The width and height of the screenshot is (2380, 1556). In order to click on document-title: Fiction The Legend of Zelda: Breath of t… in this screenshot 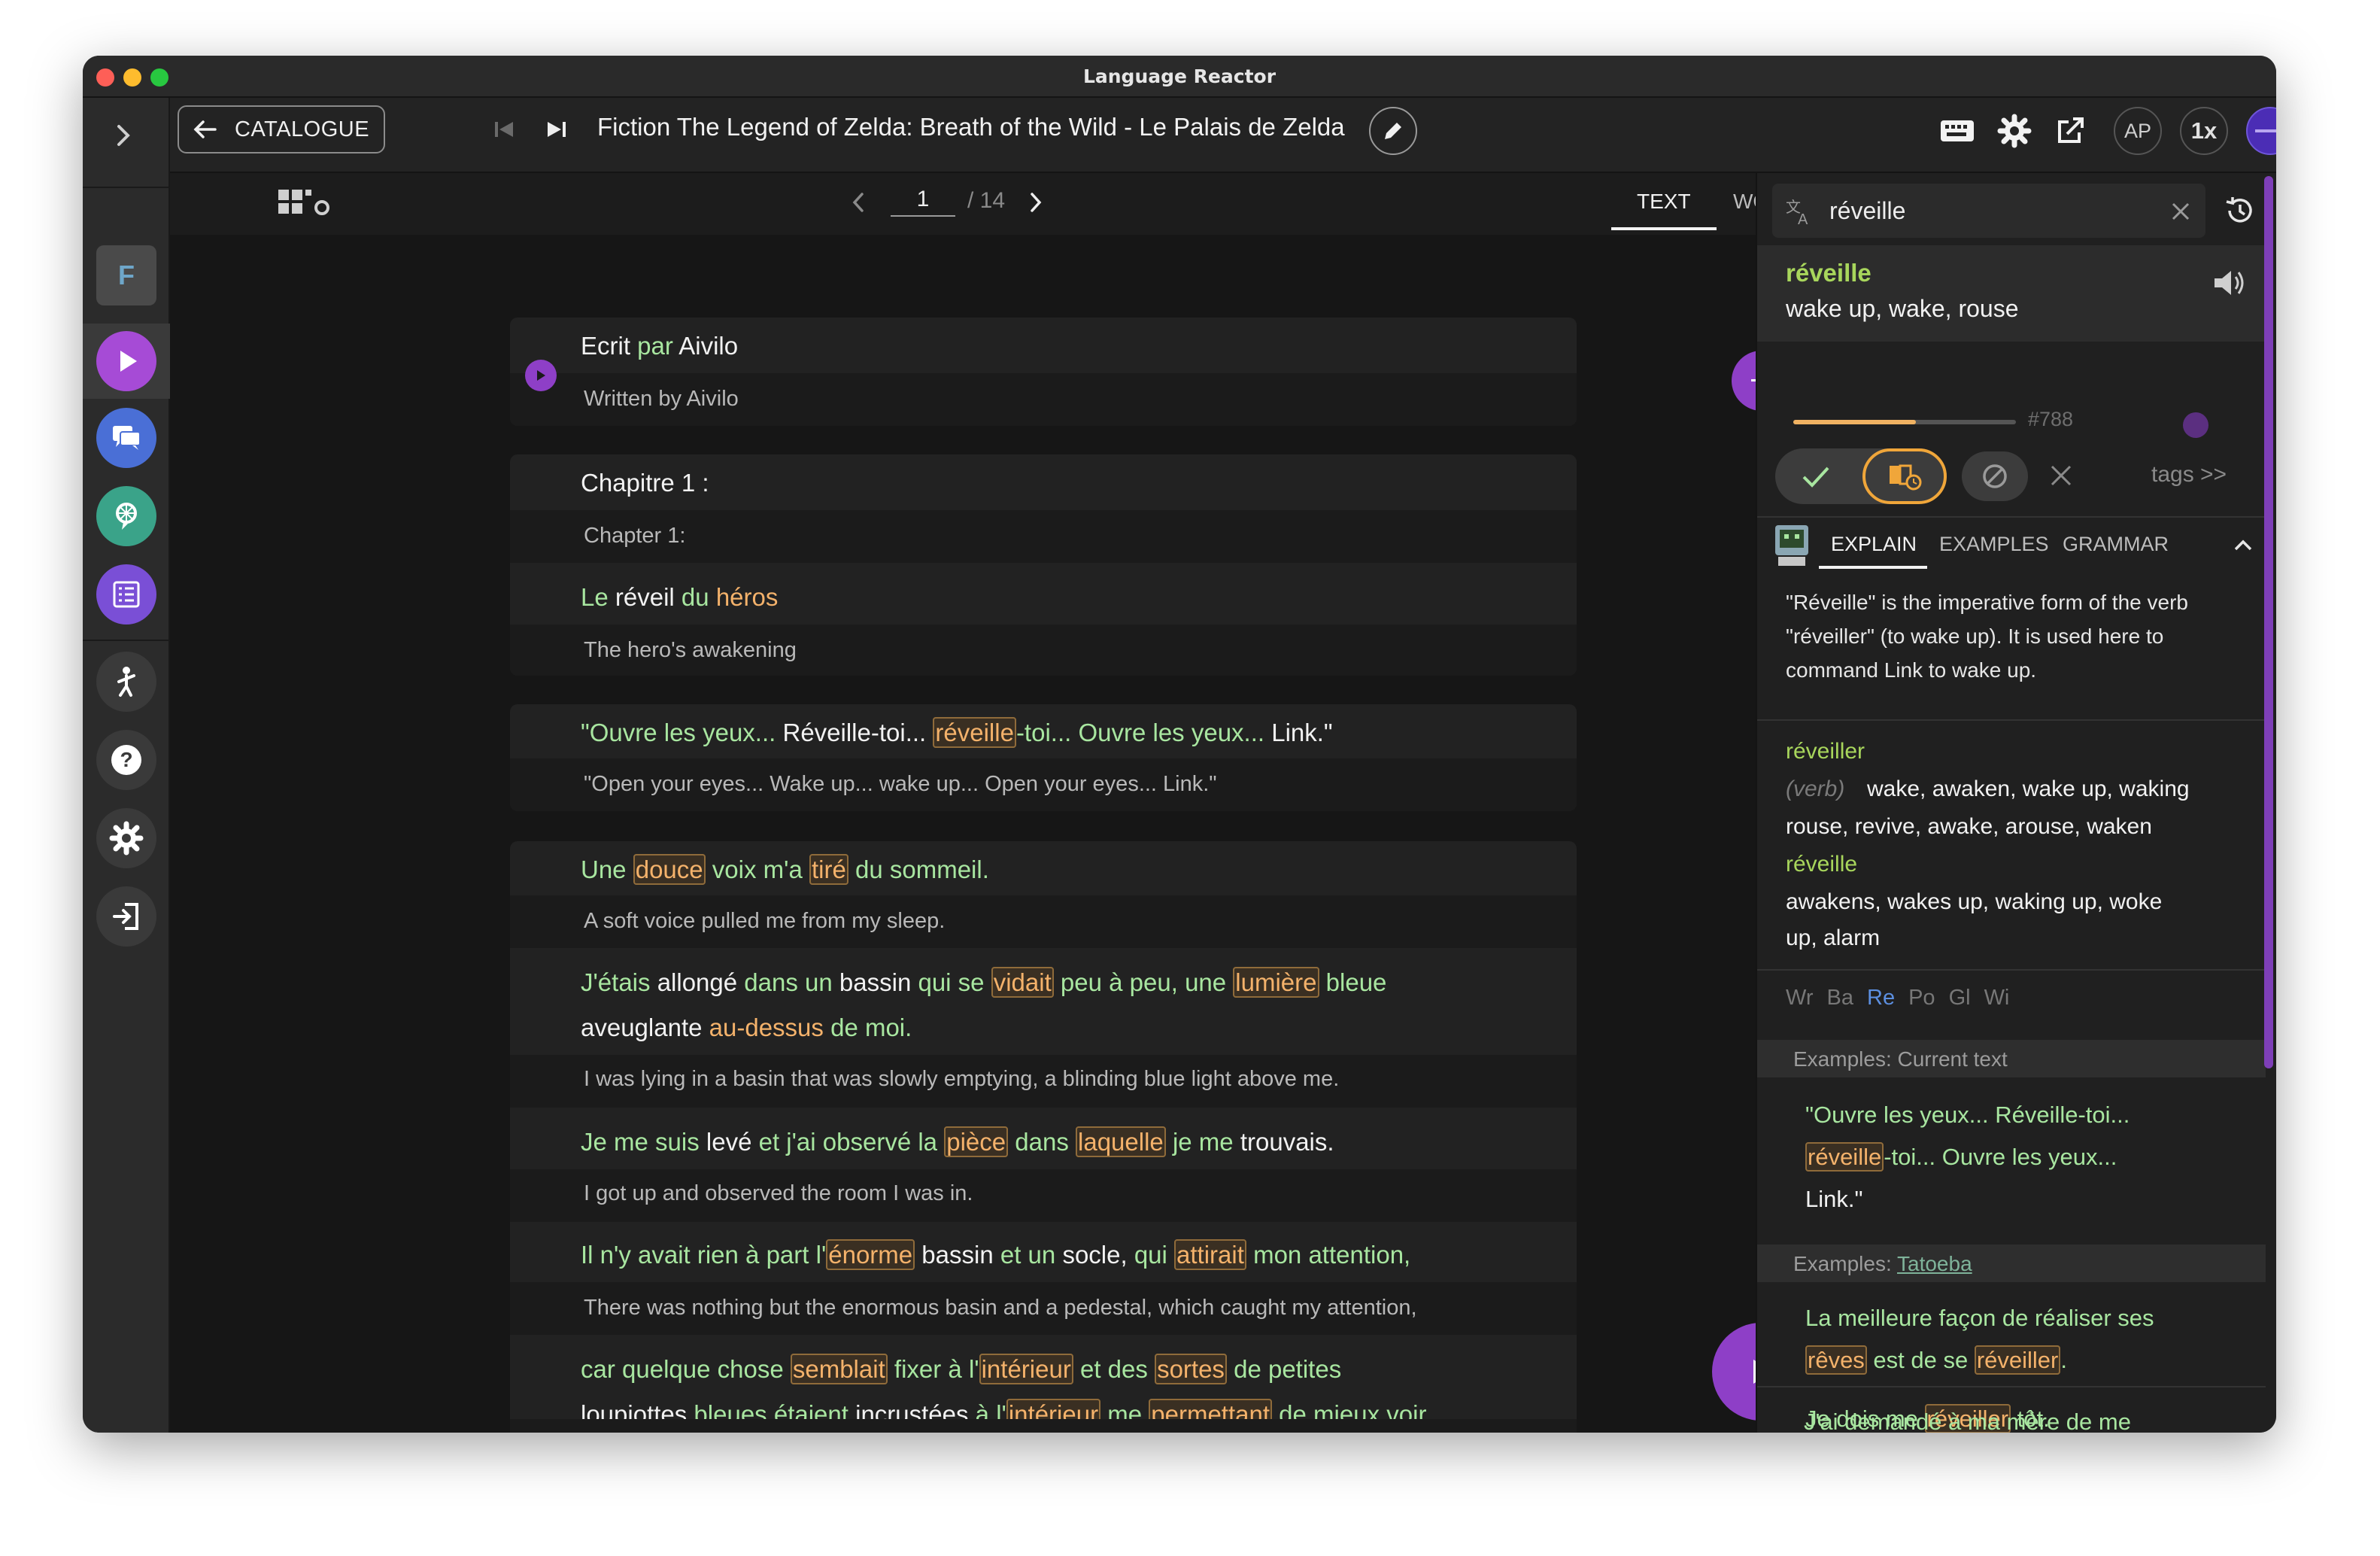, I will do `click(971, 127)`.